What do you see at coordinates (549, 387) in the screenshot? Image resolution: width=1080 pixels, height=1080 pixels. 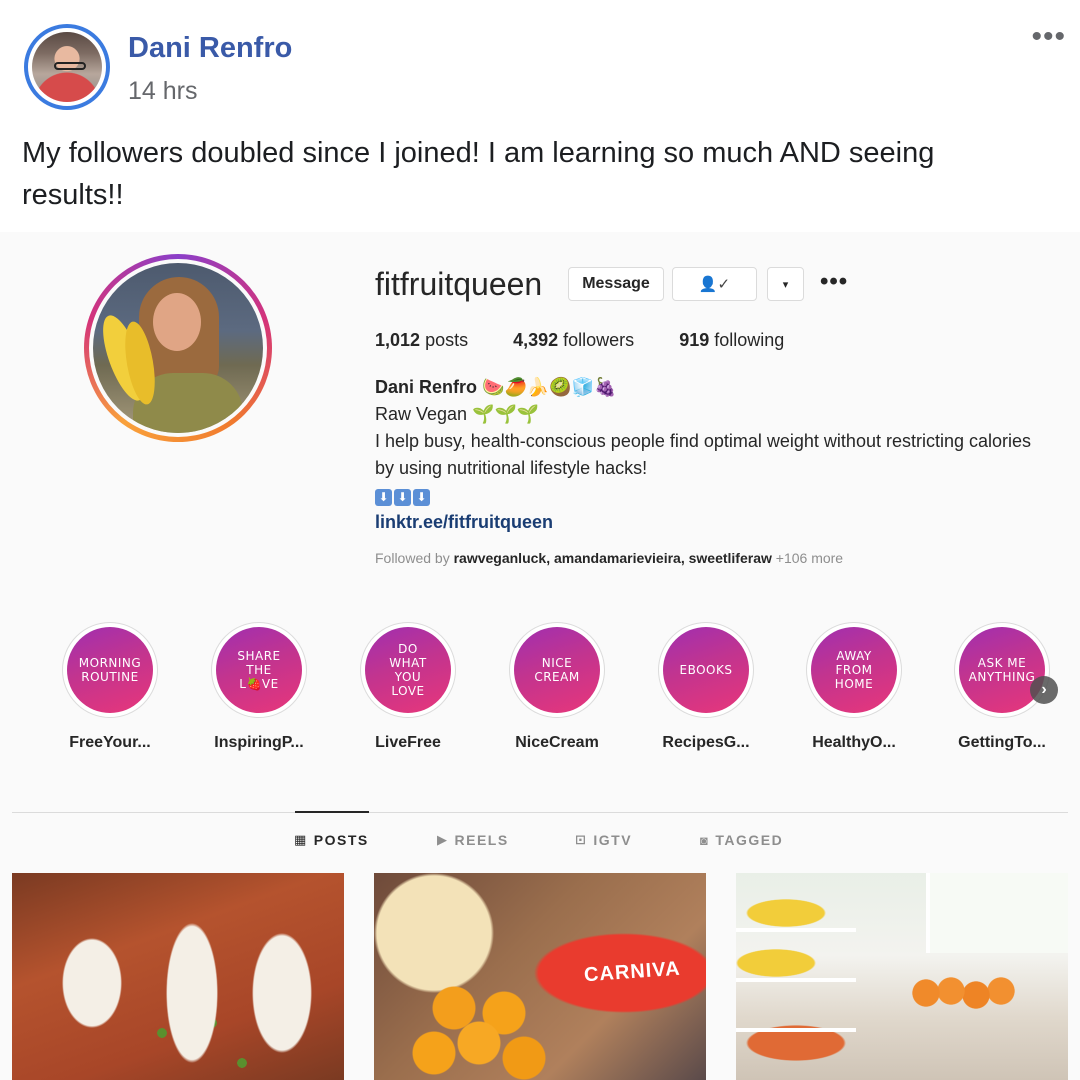 I see `bio-emojis: 🍉🥭🍌🥝🧊🍇` at bounding box center [549, 387].